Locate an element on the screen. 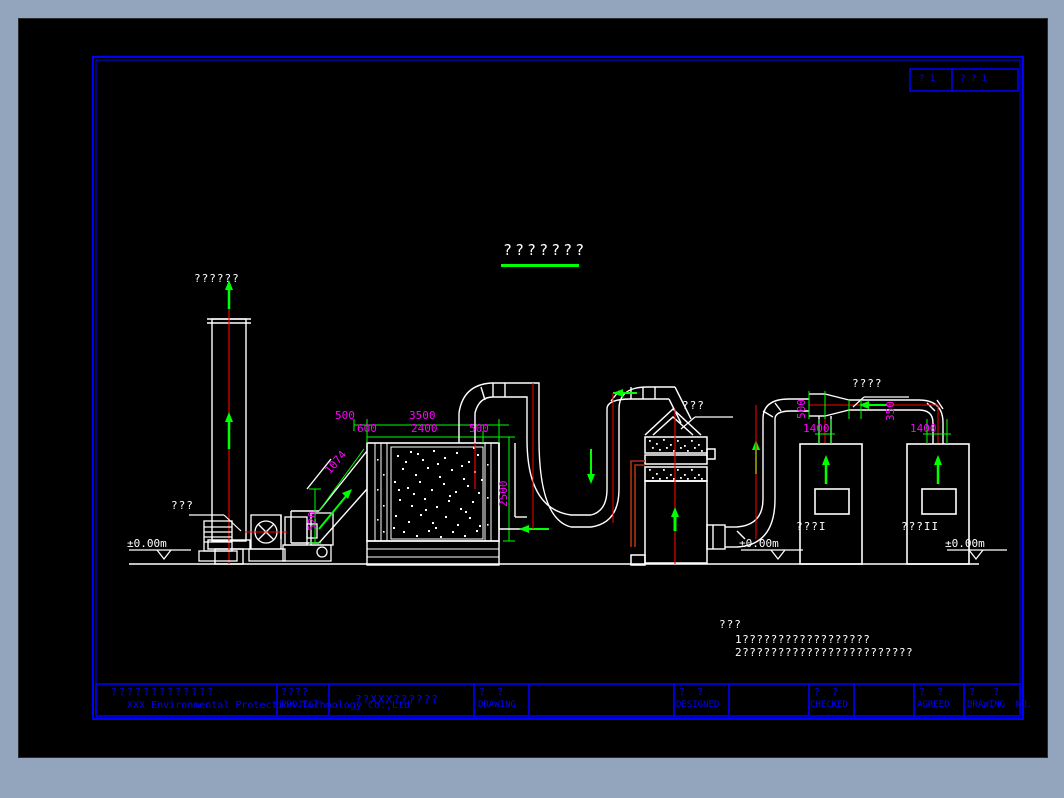 The height and width of the screenshot is (798, 1064). dimension-lines-adsorber is located at coordinates (412, 481).